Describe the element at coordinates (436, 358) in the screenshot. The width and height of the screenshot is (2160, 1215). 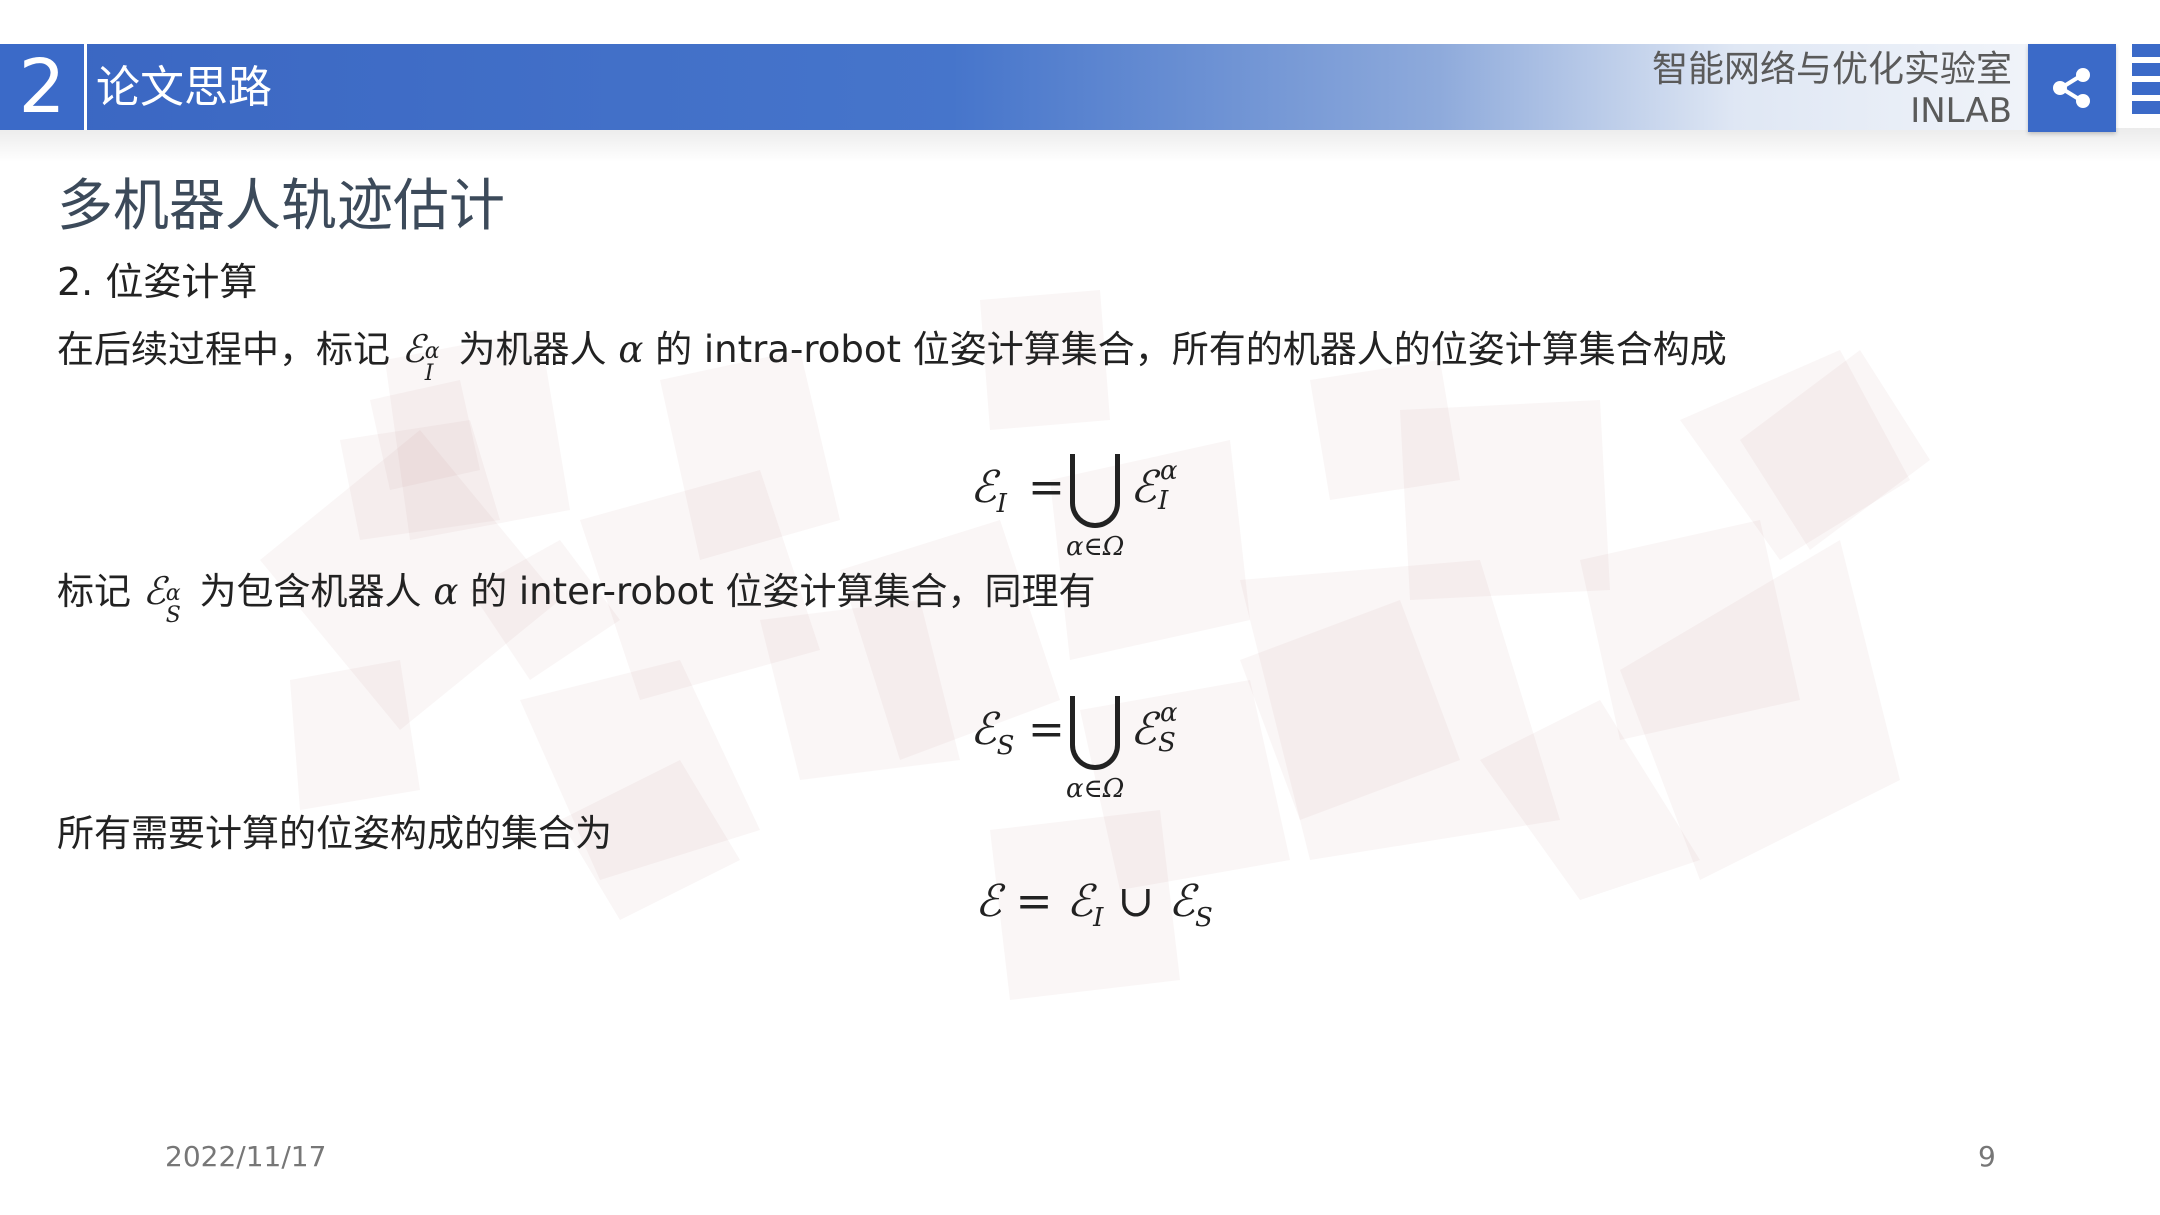
I see `math-scripts: αI` at that location.